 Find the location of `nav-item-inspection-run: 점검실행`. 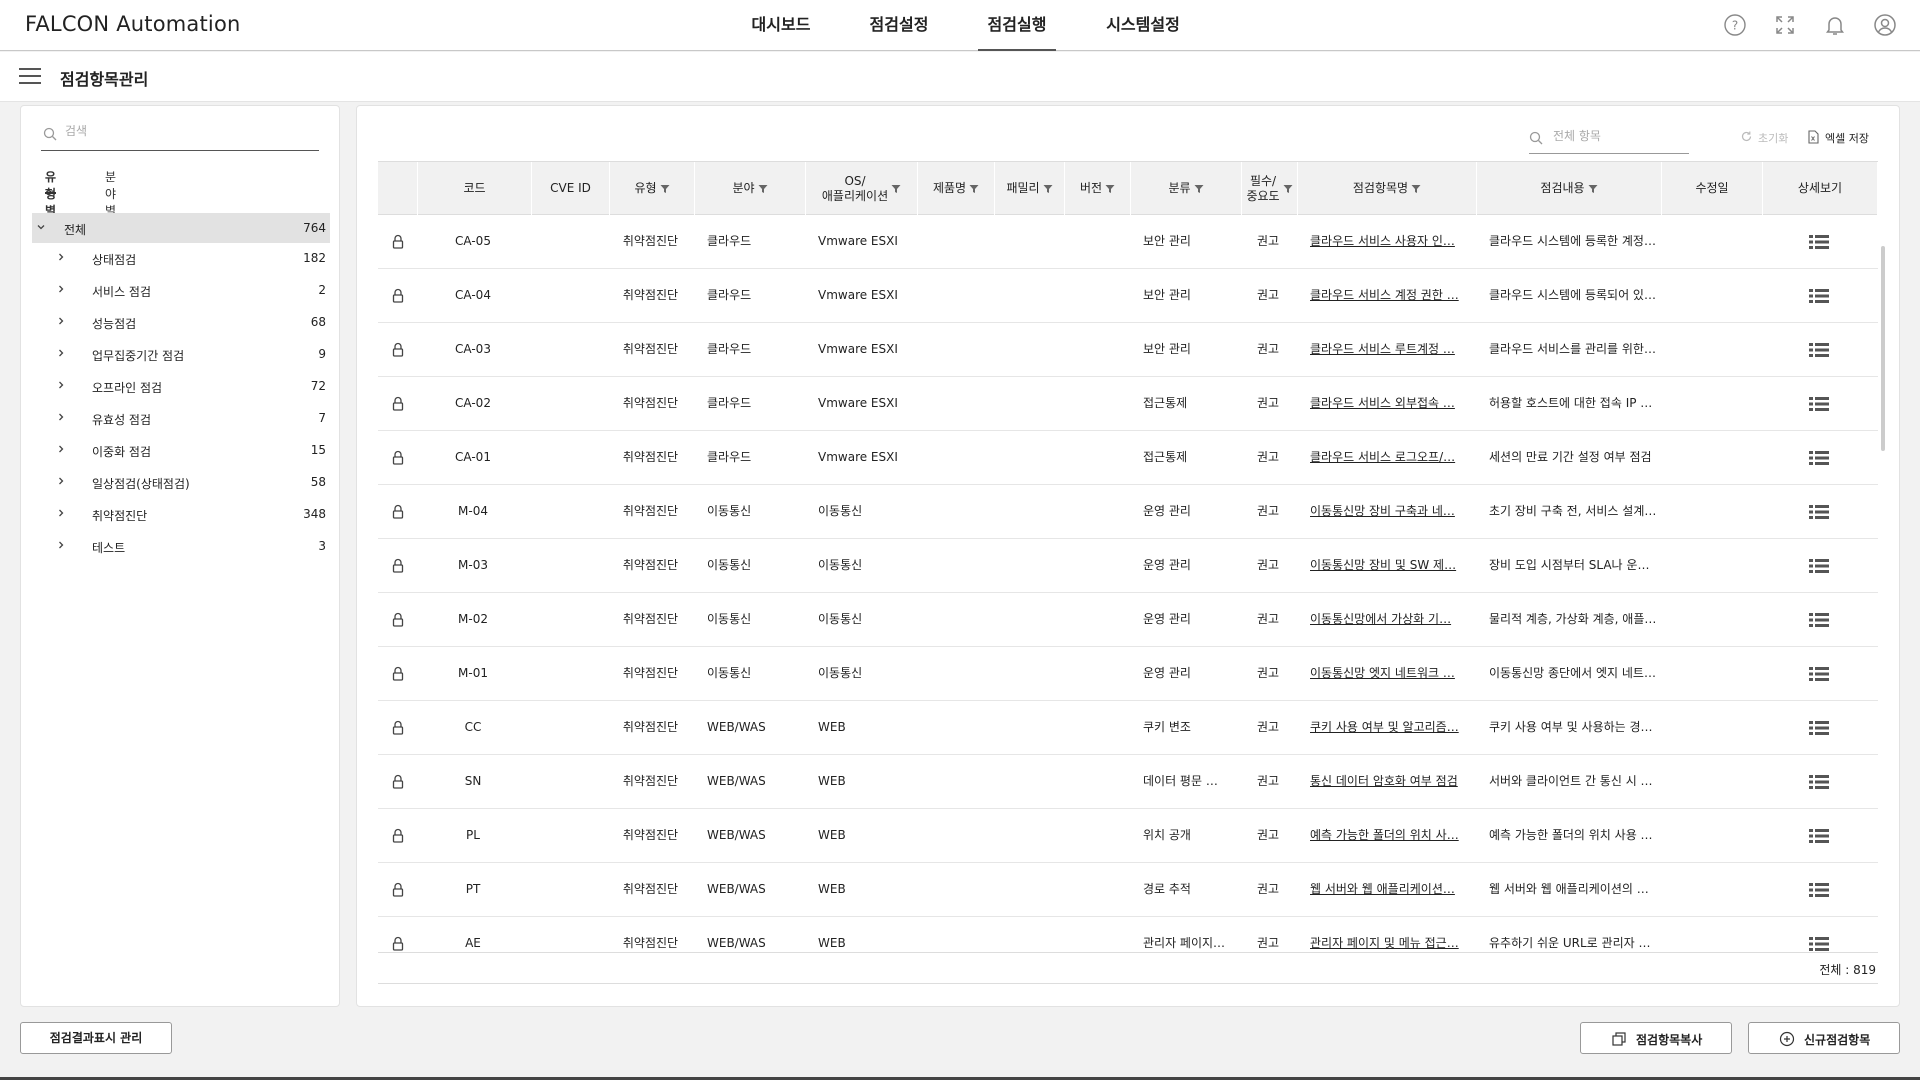

nav-item-inspection-run: 점검실행 is located at coordinates (1017, 25).